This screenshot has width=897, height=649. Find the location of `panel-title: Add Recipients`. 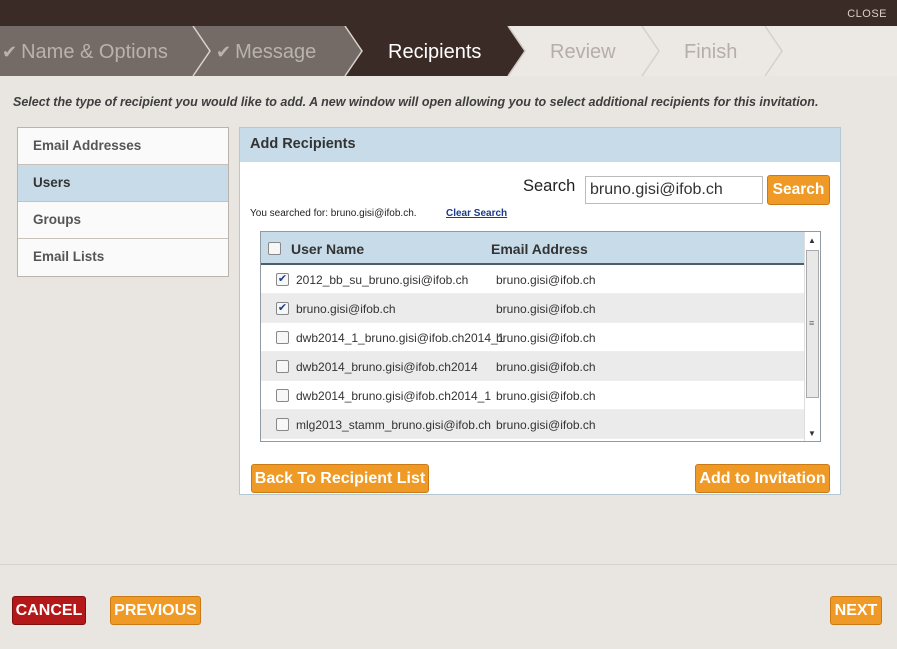

panel-title: Add Recipients is located at coordinates (540, 145).